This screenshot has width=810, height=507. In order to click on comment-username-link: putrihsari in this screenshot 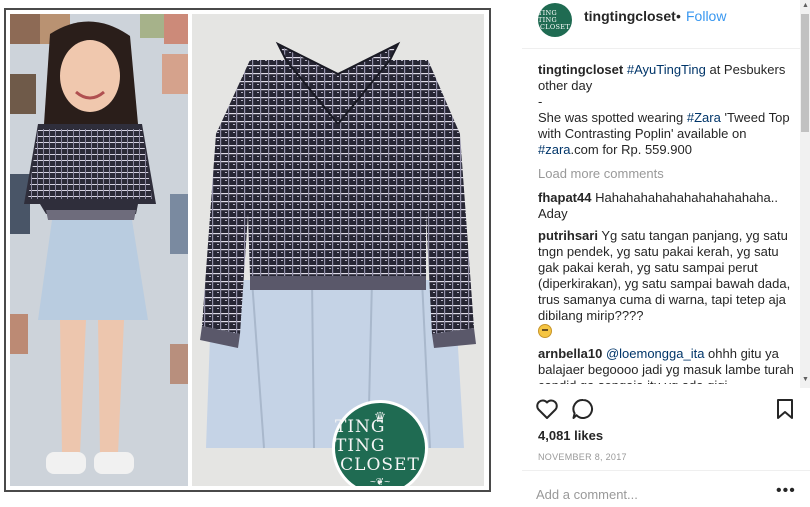, I will do `click(568, 235)`.